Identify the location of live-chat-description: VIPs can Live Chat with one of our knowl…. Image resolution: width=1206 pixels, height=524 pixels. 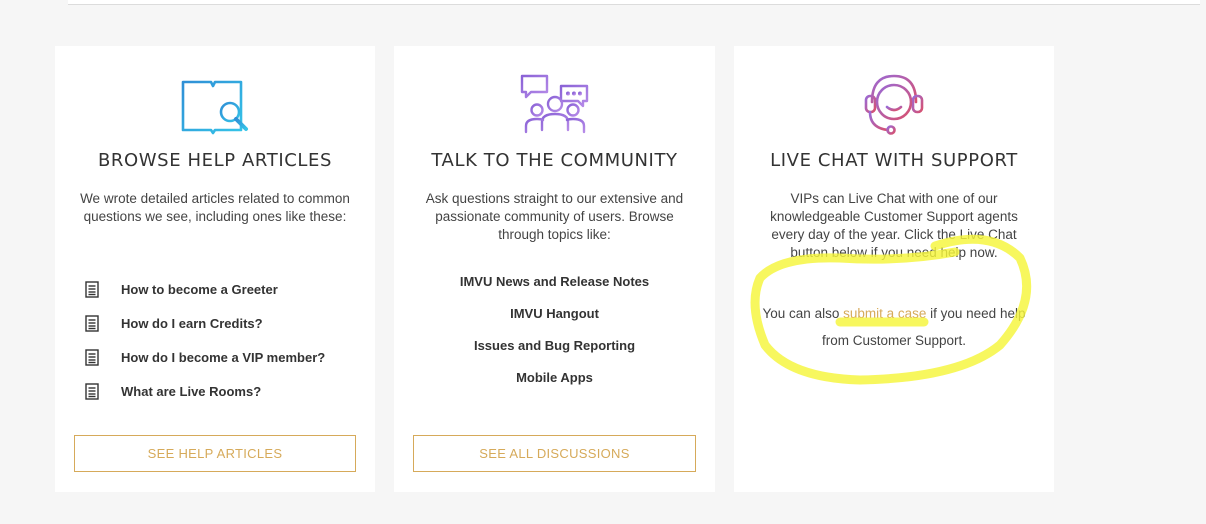
(894, 225).